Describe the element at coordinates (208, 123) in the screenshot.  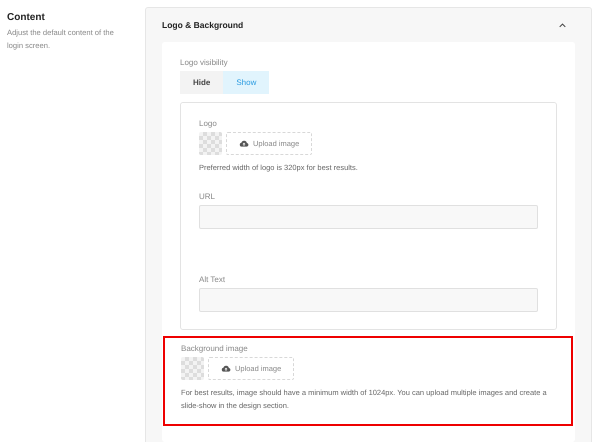
I see `field-label: Logo` at that location.